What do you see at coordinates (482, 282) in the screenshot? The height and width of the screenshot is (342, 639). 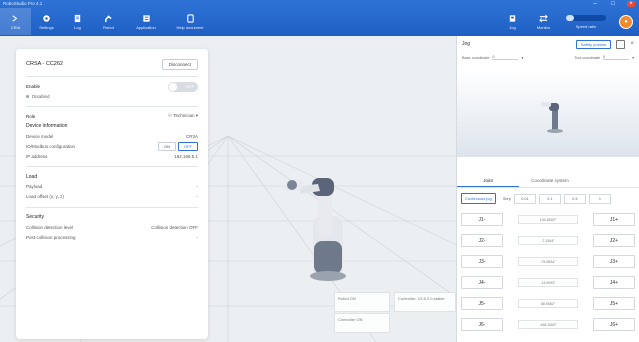 I see `joint-minus-button: J4-` at bounding box center [482, 282].